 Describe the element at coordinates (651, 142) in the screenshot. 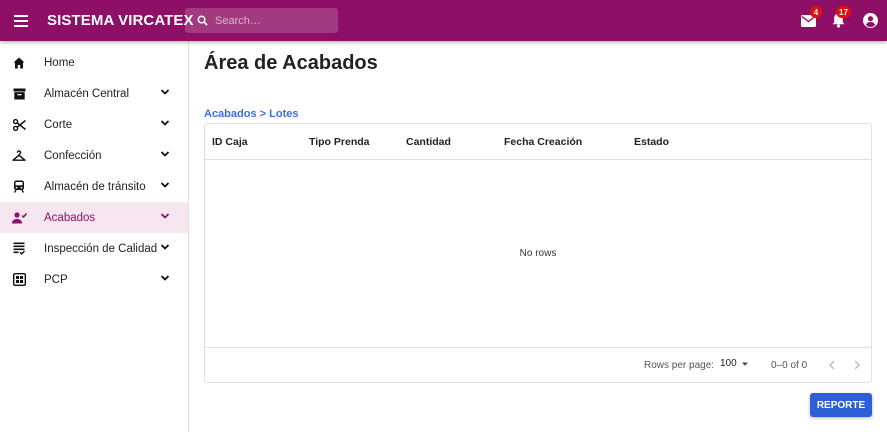

I see `column-header-estado: Estado` at that location.